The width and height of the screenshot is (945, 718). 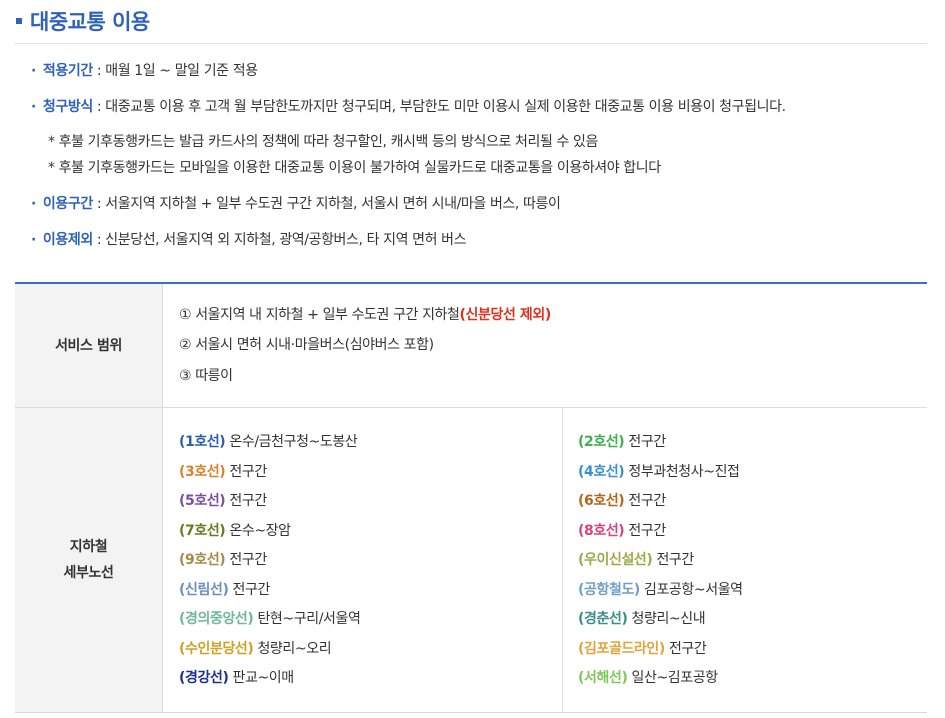 I want to click on section-header: 대중교통 이용, so click(x=82, y=21).